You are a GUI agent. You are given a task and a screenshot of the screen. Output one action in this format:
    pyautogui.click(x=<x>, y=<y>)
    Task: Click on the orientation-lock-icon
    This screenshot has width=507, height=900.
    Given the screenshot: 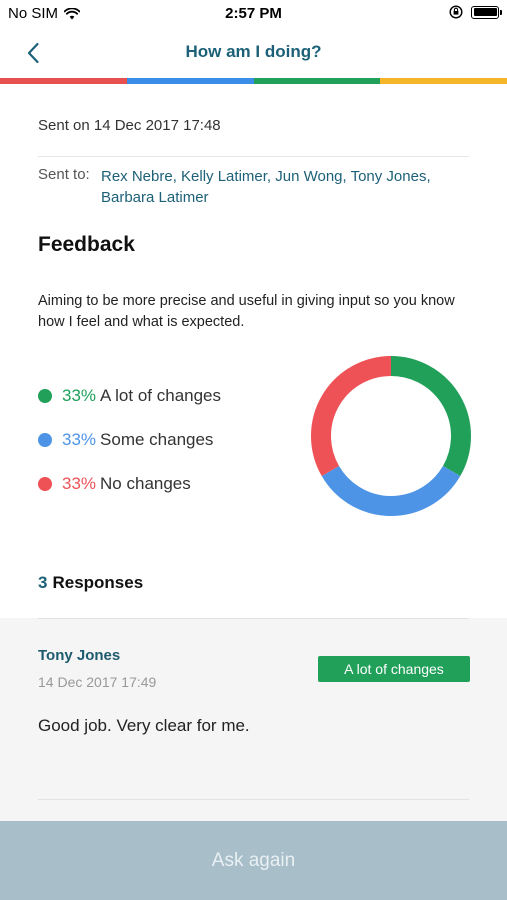 What is the action you would take?
    pyautogui.click(x=456, y=12)
    